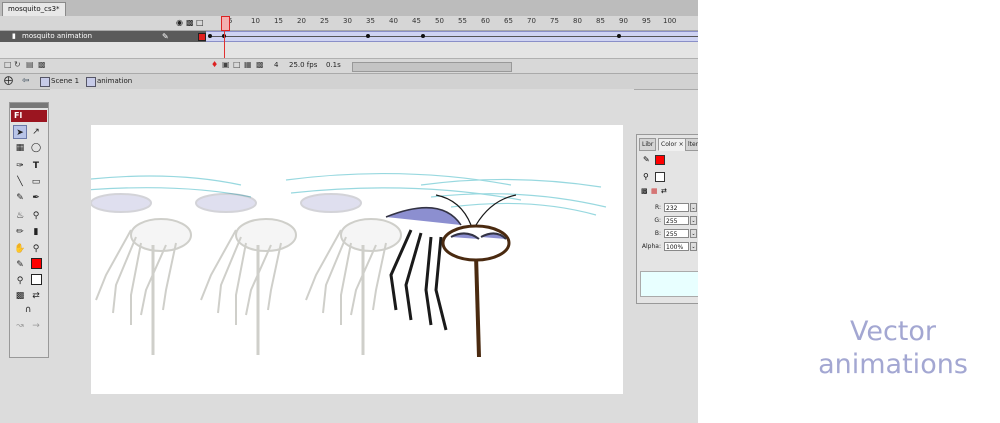 The height and width of the screenshot is (423, 1000). Describe the element at coordinates (693, 220) in the screenshot. I see `green-stepper: ⌄` at that location.